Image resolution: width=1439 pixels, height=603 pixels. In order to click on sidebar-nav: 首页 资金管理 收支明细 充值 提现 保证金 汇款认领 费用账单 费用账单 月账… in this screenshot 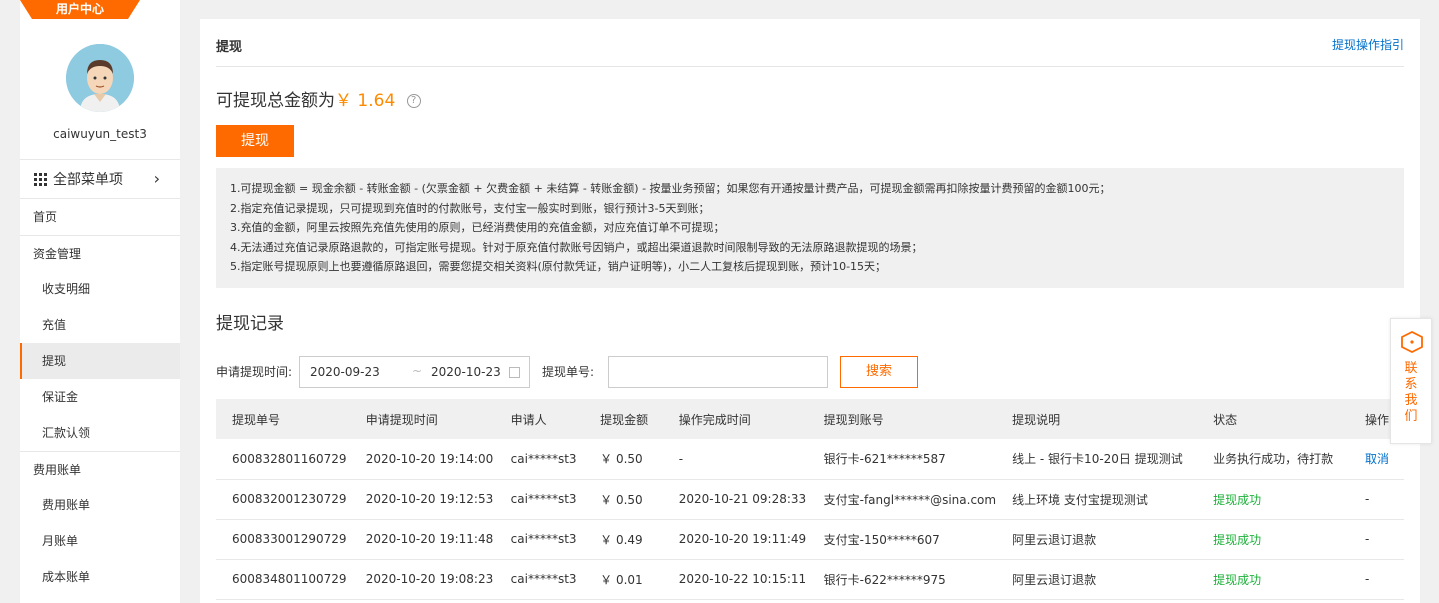, I will do `click(100, 397)`.